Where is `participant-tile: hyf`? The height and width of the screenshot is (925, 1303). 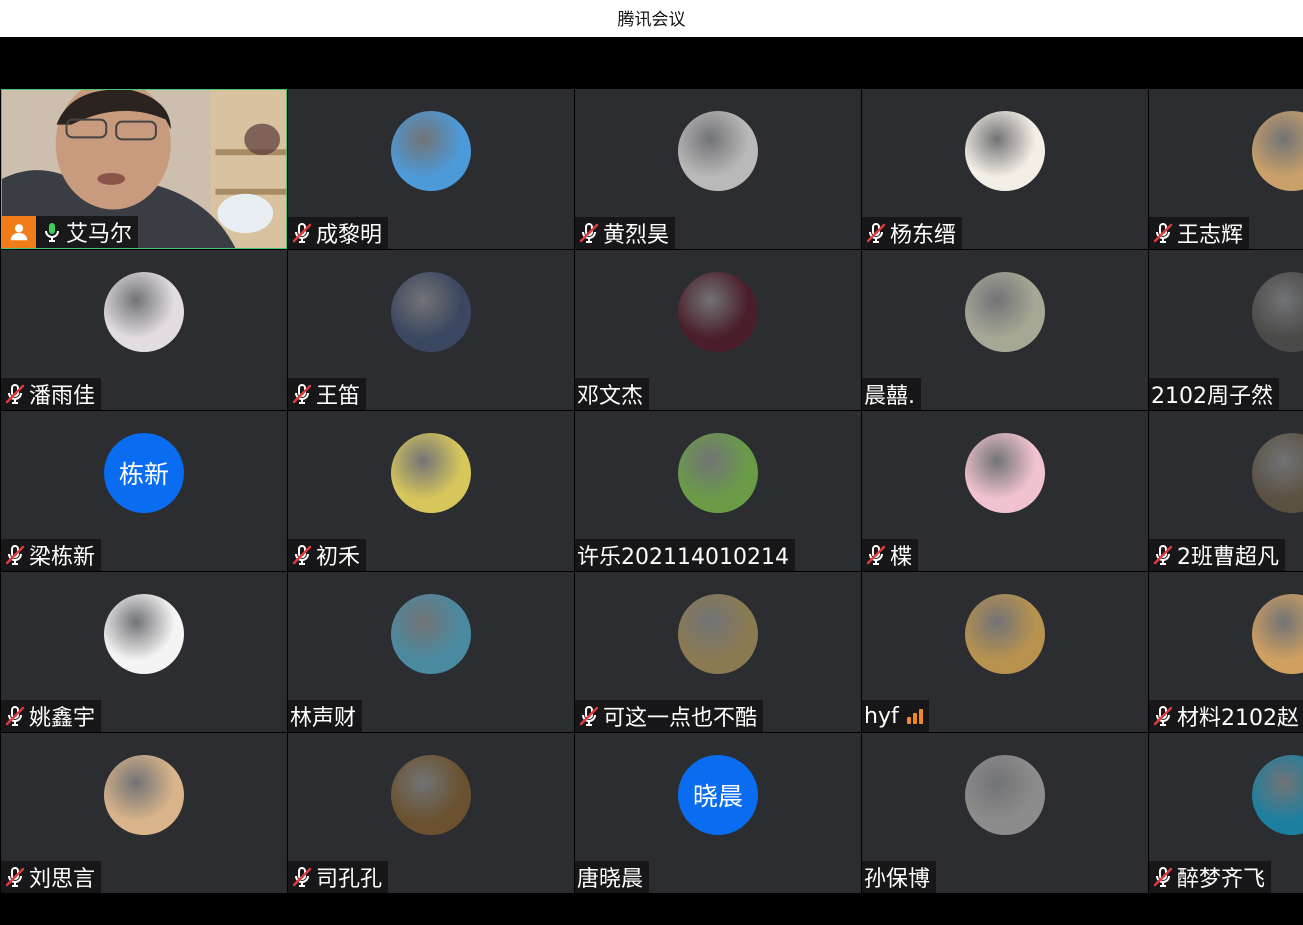
participant-tile: hyf is located at coordinates (1005, 652).